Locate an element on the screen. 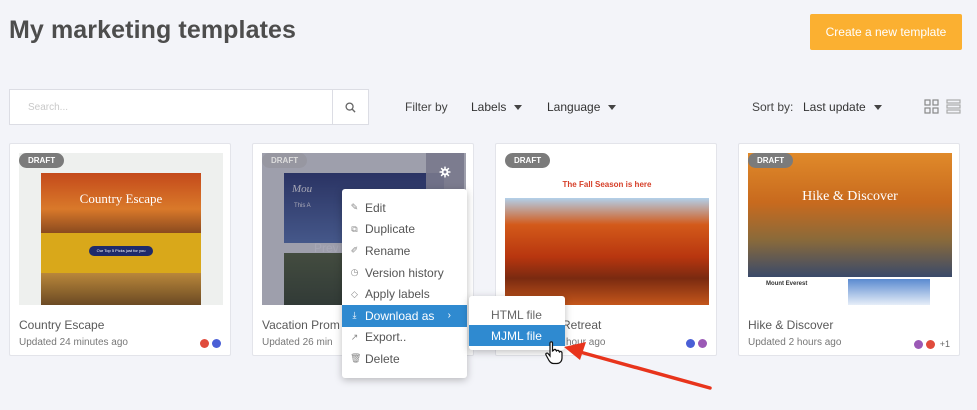 This screenshot has height=410, width=977. label-dots: +1 is located at coordinates (931, 344).